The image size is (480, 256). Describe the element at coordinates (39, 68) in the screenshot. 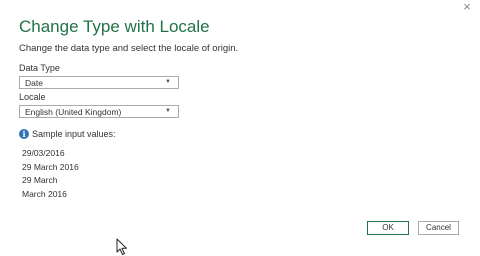

I see `data-type-label: Data Type` at that location.